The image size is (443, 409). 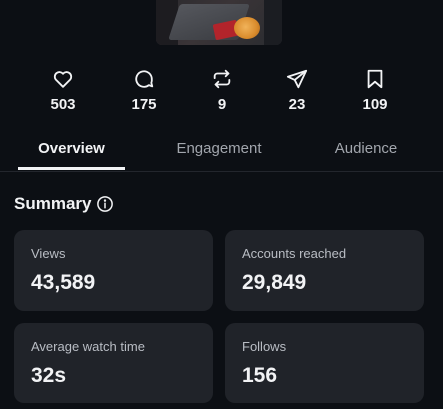 What do you see at coordinates (324, 270) in the screenshot?
I see `accounts-reached-card: Accounts reached 29,849` at bounding box center [324, 270].